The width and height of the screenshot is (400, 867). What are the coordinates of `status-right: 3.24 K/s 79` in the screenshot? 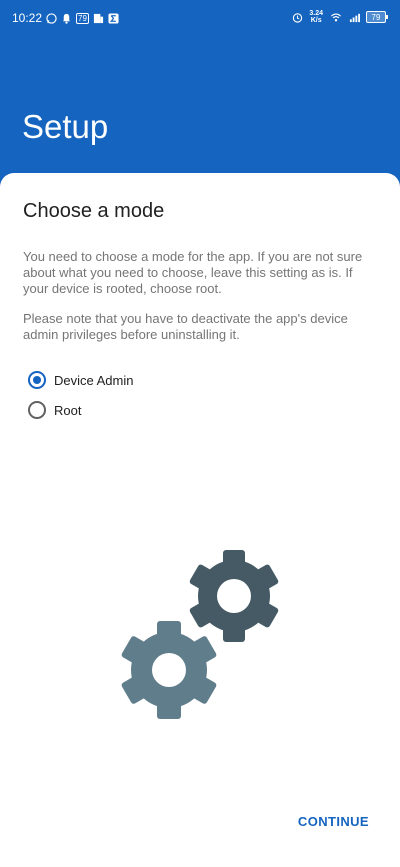 It's located at (340, 17).